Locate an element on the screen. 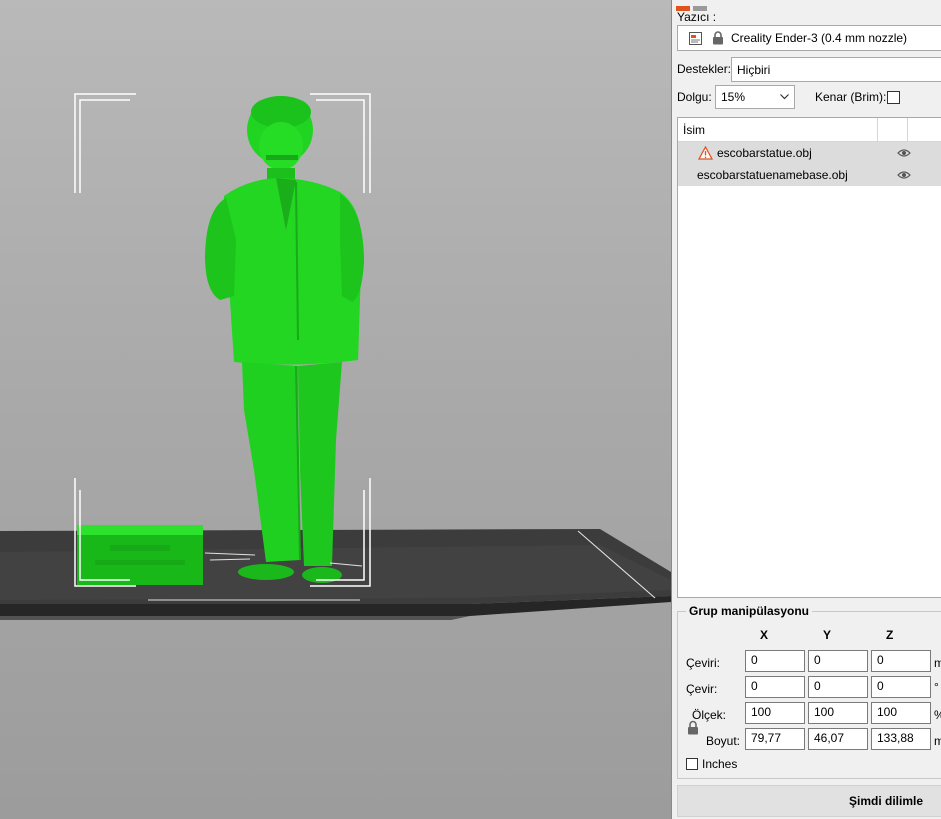 Image resolution: width=941 pixels, height=819 pixels. infill-value: 15% is located at coordinates (733, 97).